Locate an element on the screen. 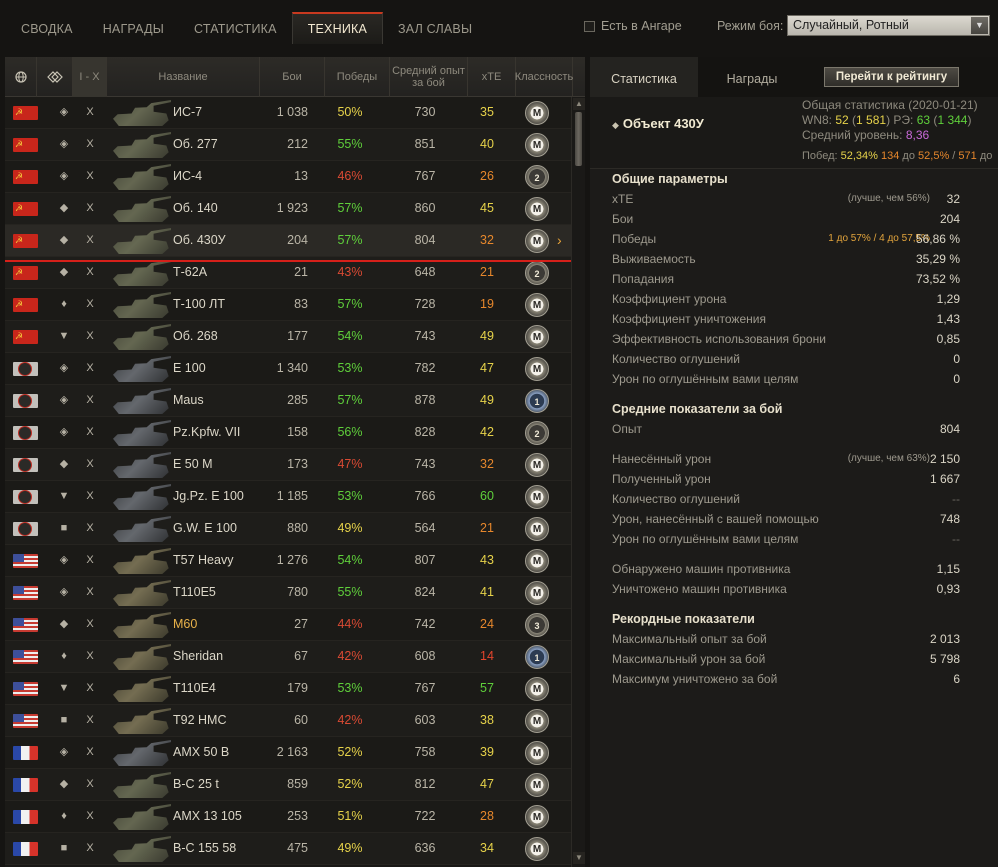 The height and width of the screenshot is (867, 998). stat-label: Количество оглушений is located at coordinates (676, 359).